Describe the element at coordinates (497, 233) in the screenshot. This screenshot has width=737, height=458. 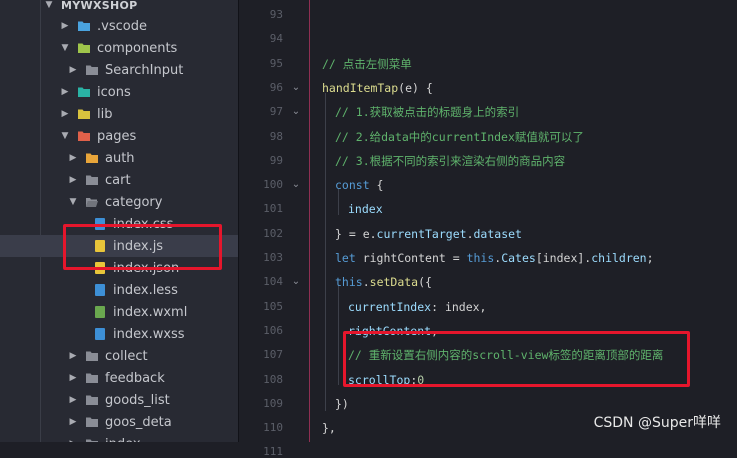
I see `code-token: dataset` at that location.